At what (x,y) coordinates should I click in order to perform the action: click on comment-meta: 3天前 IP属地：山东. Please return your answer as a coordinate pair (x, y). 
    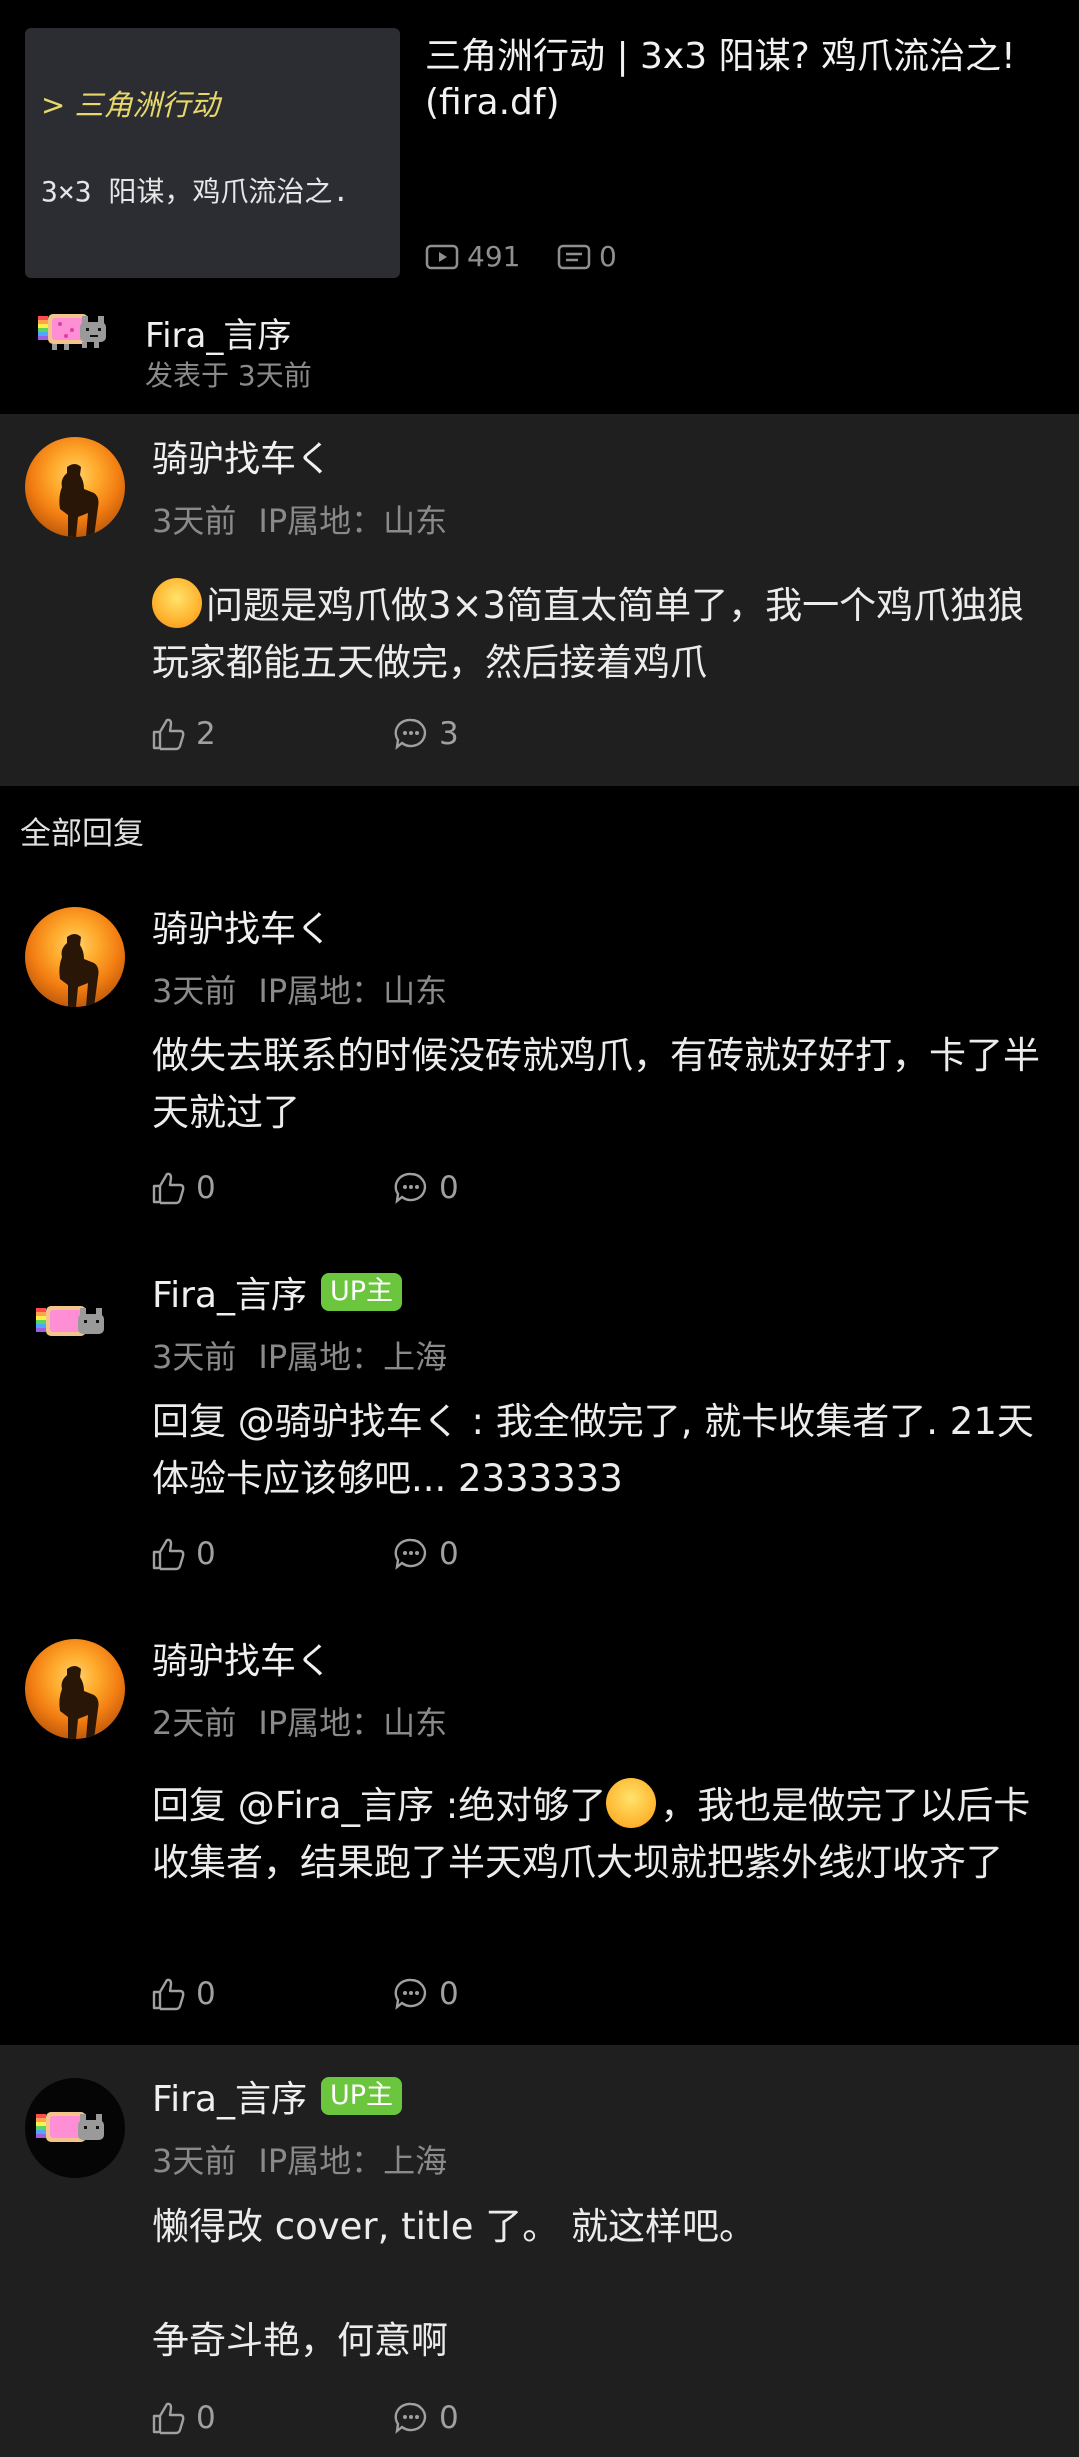
    Looking at the image, I should click on (299, 519).